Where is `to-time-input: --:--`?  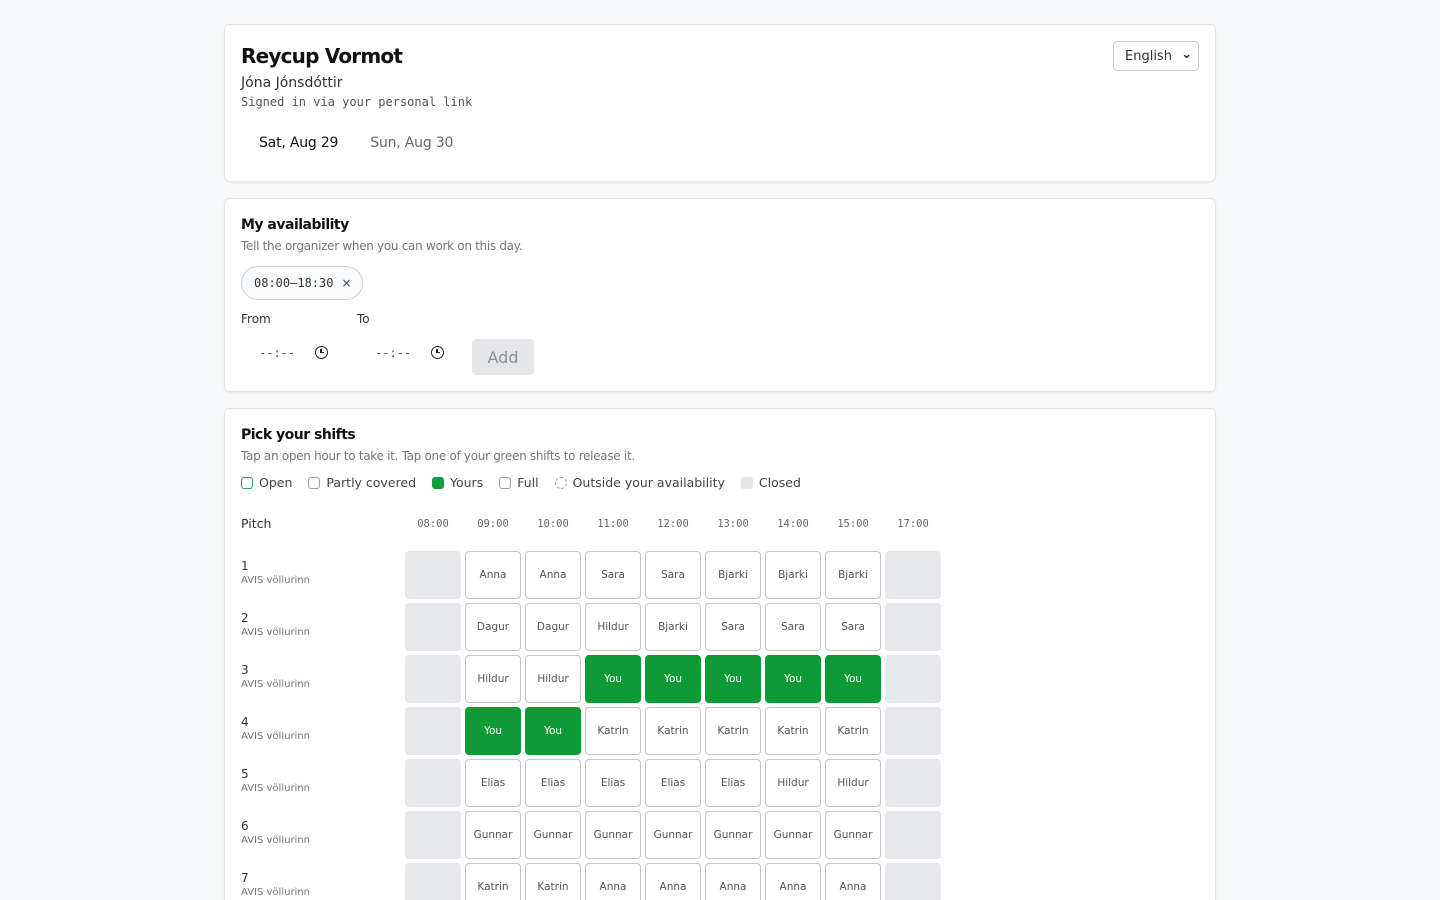 to-time-input: --:-- is located at coordinates (402, 353).